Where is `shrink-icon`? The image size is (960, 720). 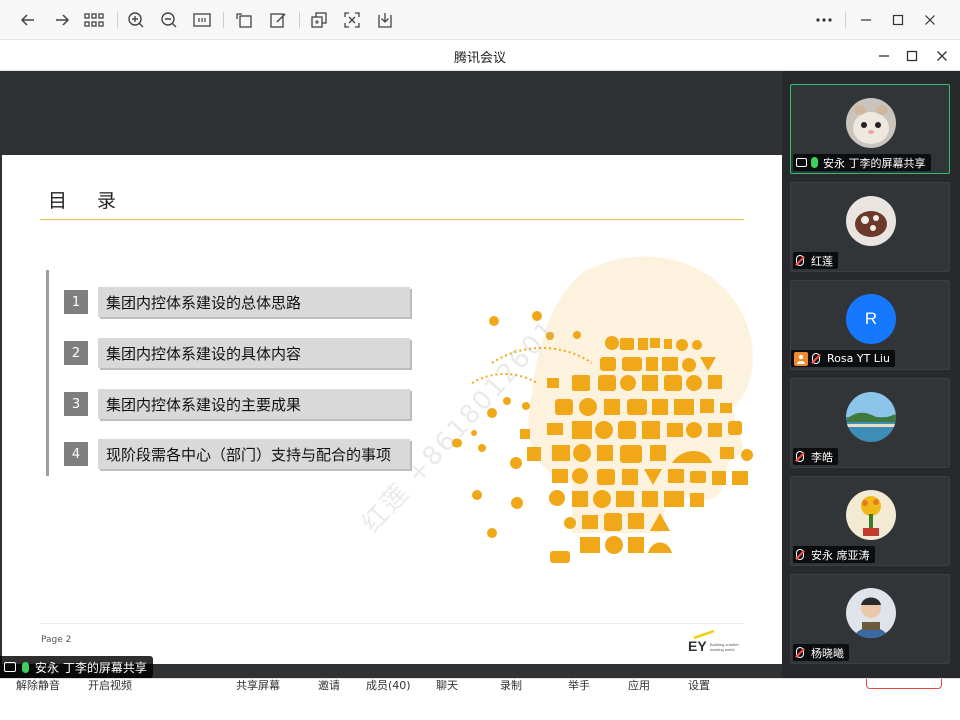 shrink-icon is located at coordinates (352, 20).